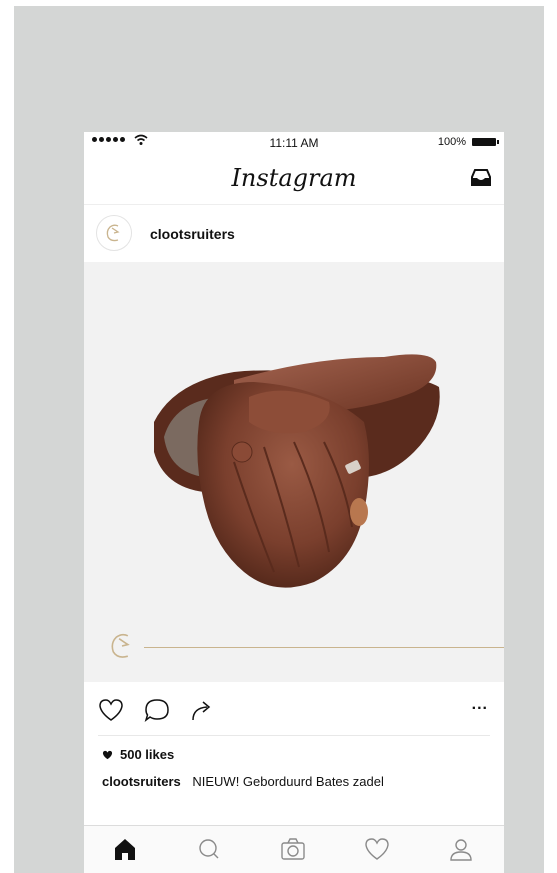  I want to click on app-header: Instagram, so click(294, 179).